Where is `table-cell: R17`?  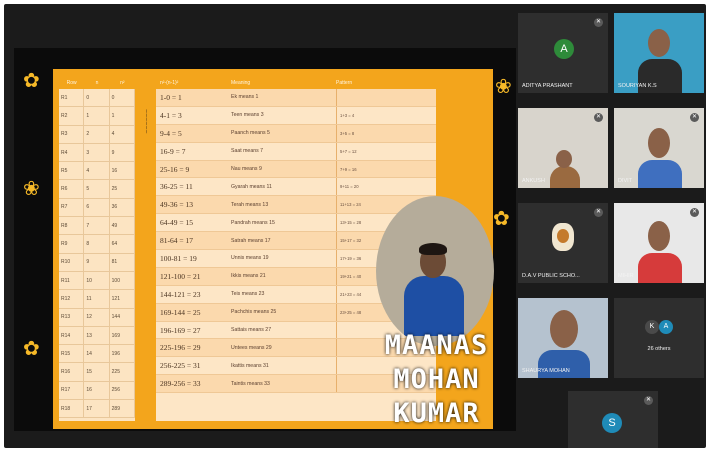 table-cell: R17 is located at coordinates (72, 390).